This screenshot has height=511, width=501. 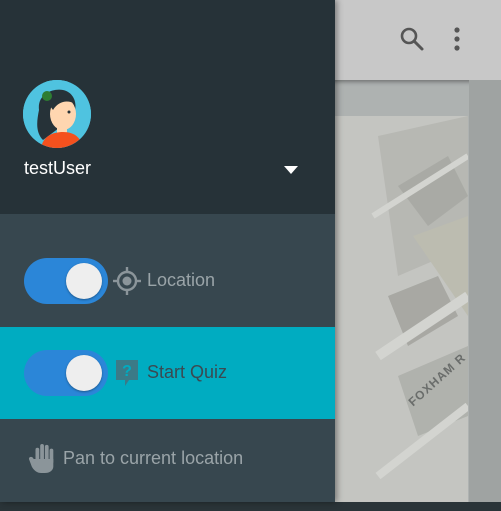 What do you see at coordinates (457, 39) in the screenshot?
I see `more-options-icon` at bounding box center [457, 39].